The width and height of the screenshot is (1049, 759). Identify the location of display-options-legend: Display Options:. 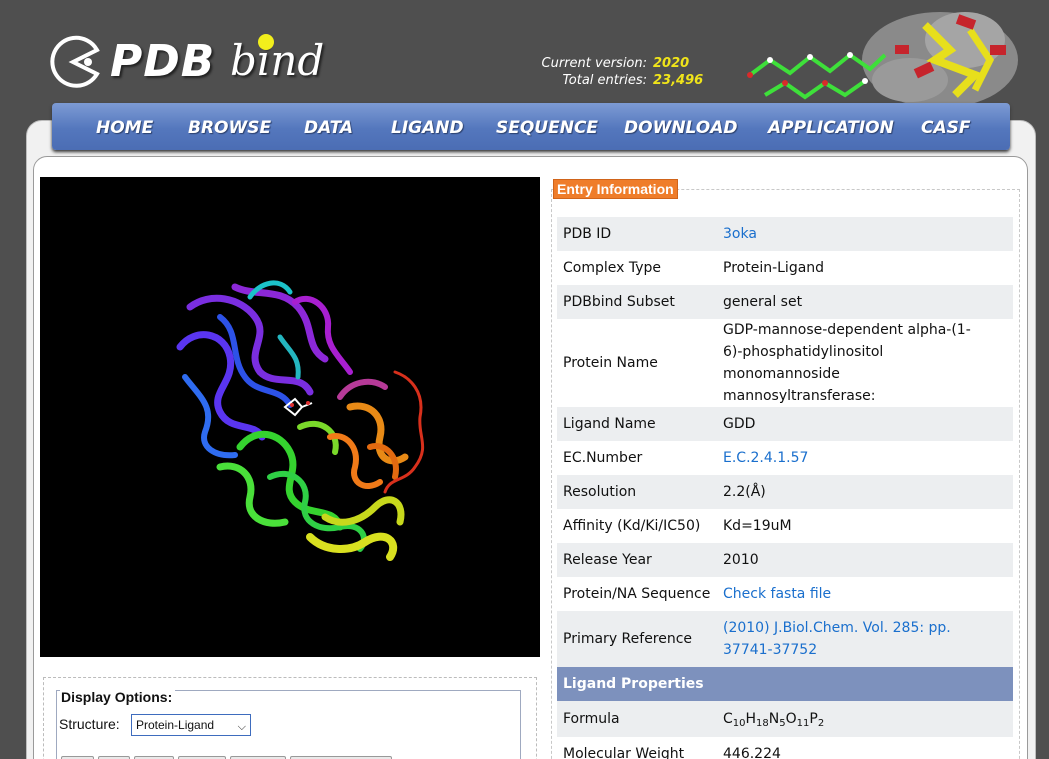
(118, 697).